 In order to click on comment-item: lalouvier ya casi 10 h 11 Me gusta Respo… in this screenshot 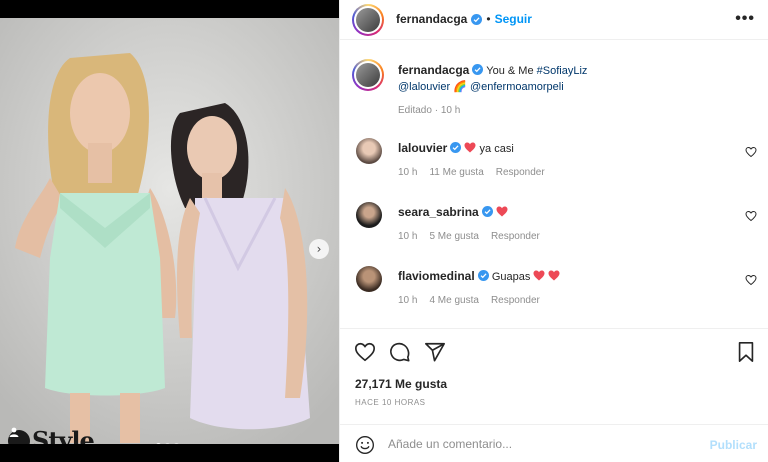, I will do `click(554, 168)`.